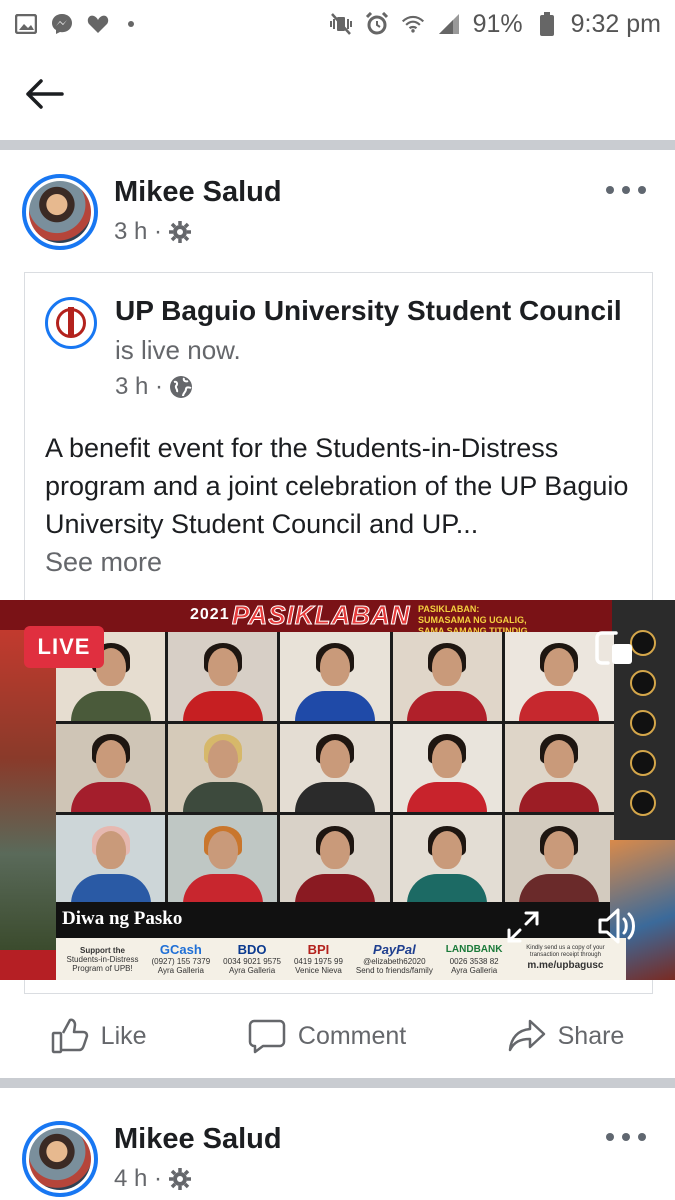  Describe the element at coordinates (178, 350) in the screenshot. I see `live-status-text: is live now.` at that location.